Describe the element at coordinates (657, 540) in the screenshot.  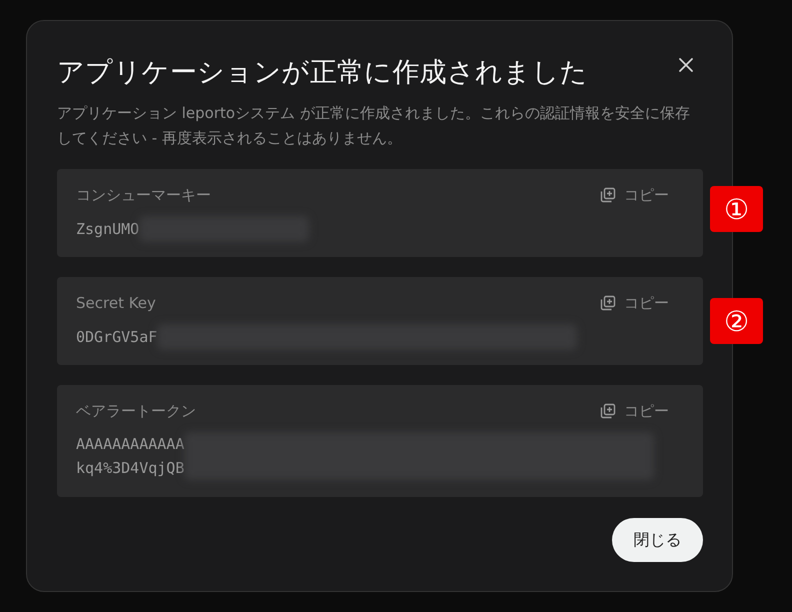
I see `close-button: 閉じる` at that location.